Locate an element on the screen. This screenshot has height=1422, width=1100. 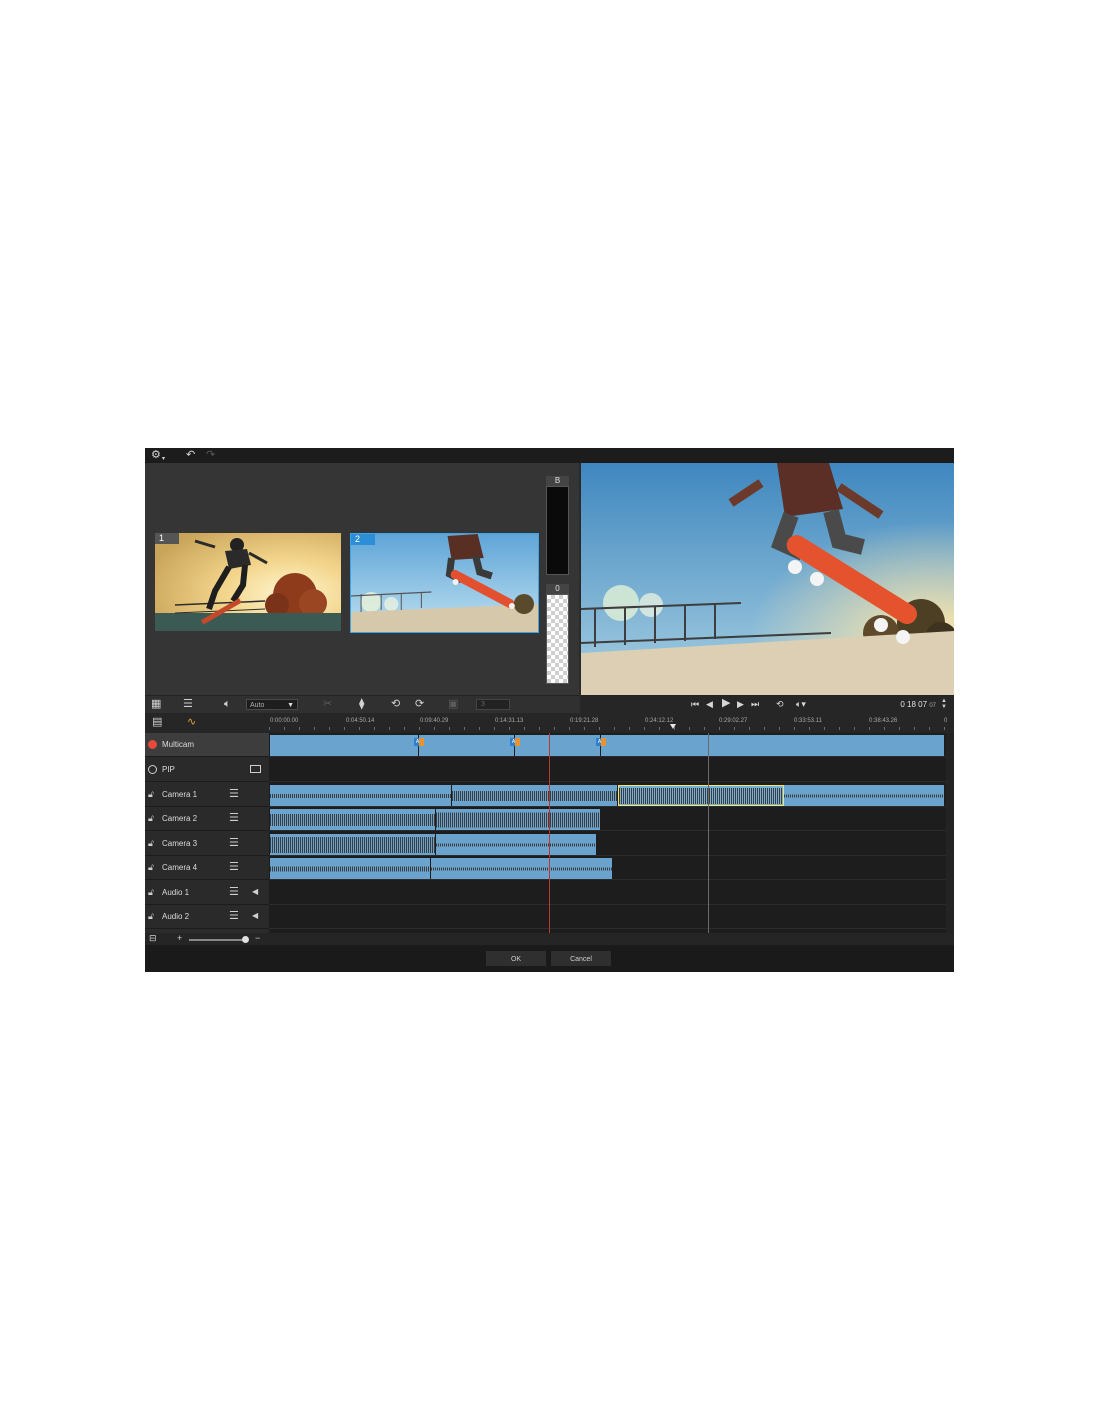
cancel-button: Cancel is located at coordinates (581, 958).